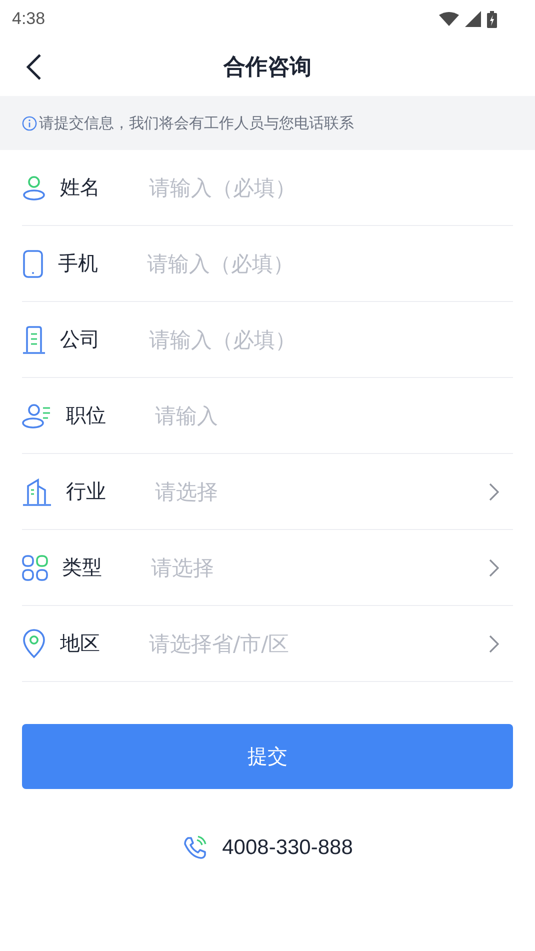 The width and height of the screenshot is (535, 951). Describe the element at coordinates (334, 416) in the screenshot. I see `input-field: 请输入` at that location.